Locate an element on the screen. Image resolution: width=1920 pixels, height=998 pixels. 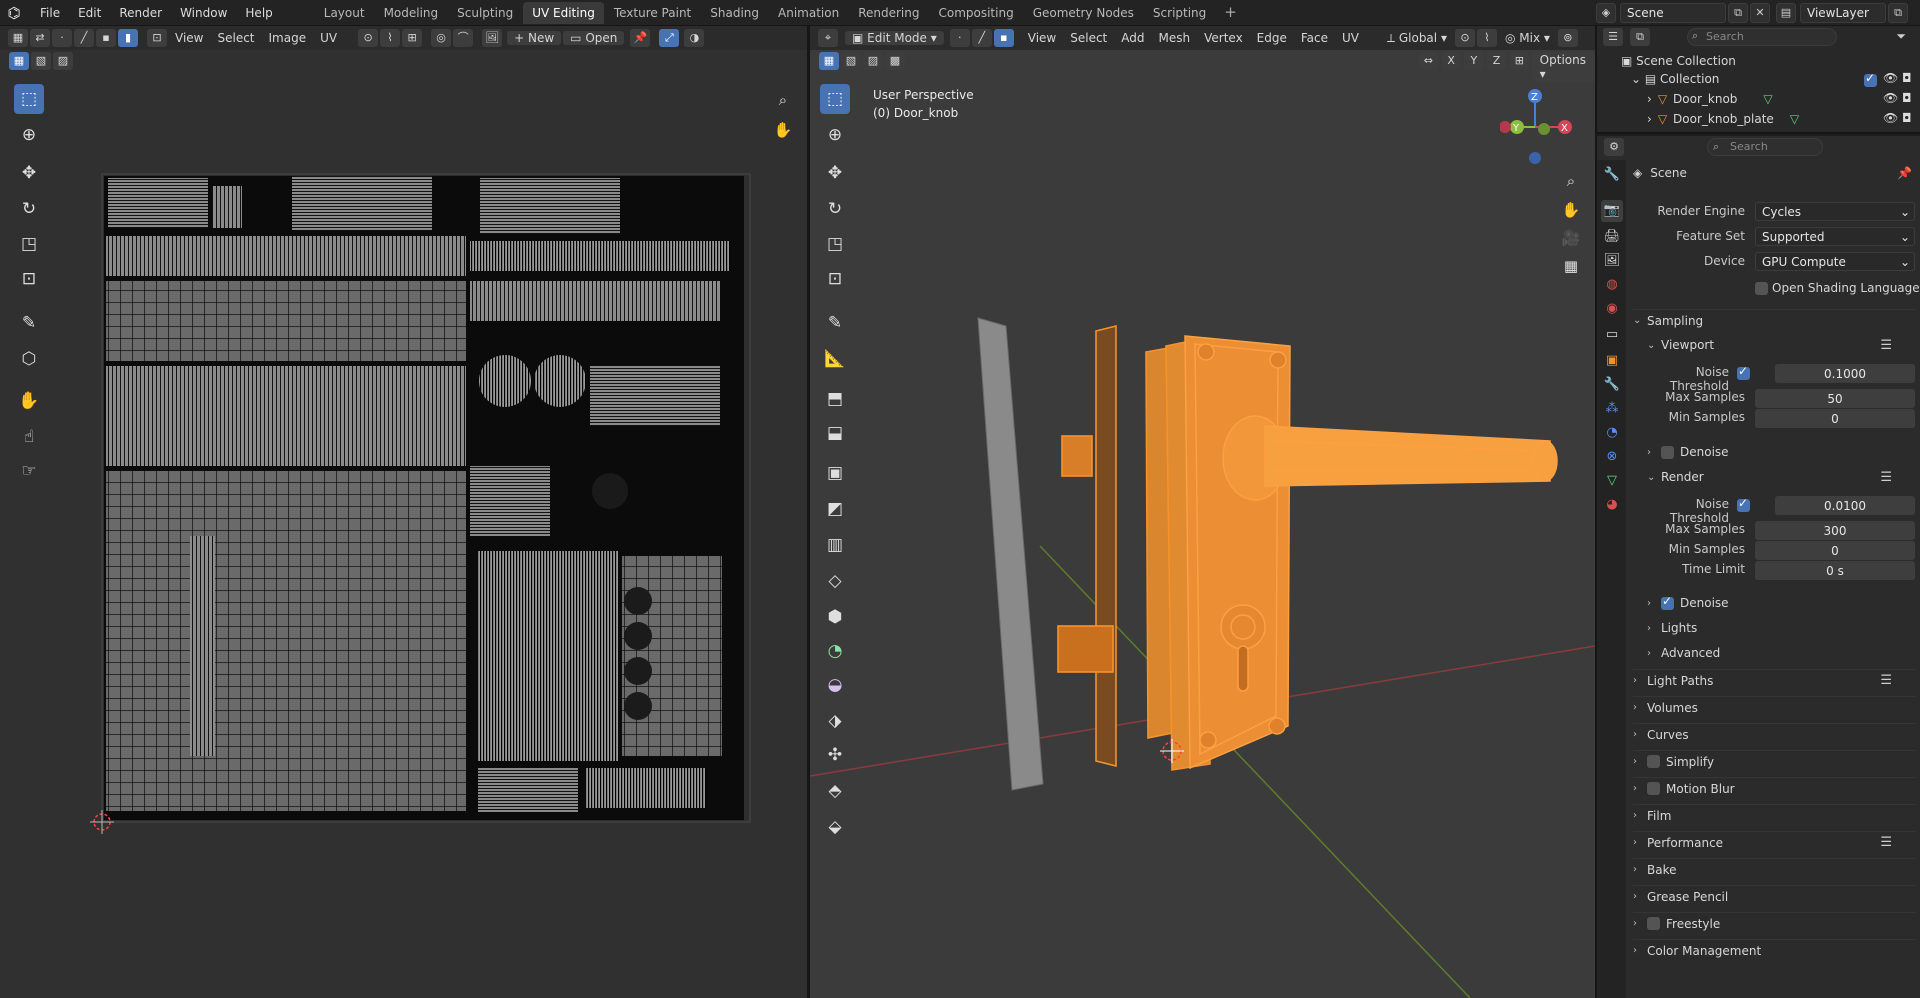
r-max-samples-field: 300 is located at coordinates (1835, 530).